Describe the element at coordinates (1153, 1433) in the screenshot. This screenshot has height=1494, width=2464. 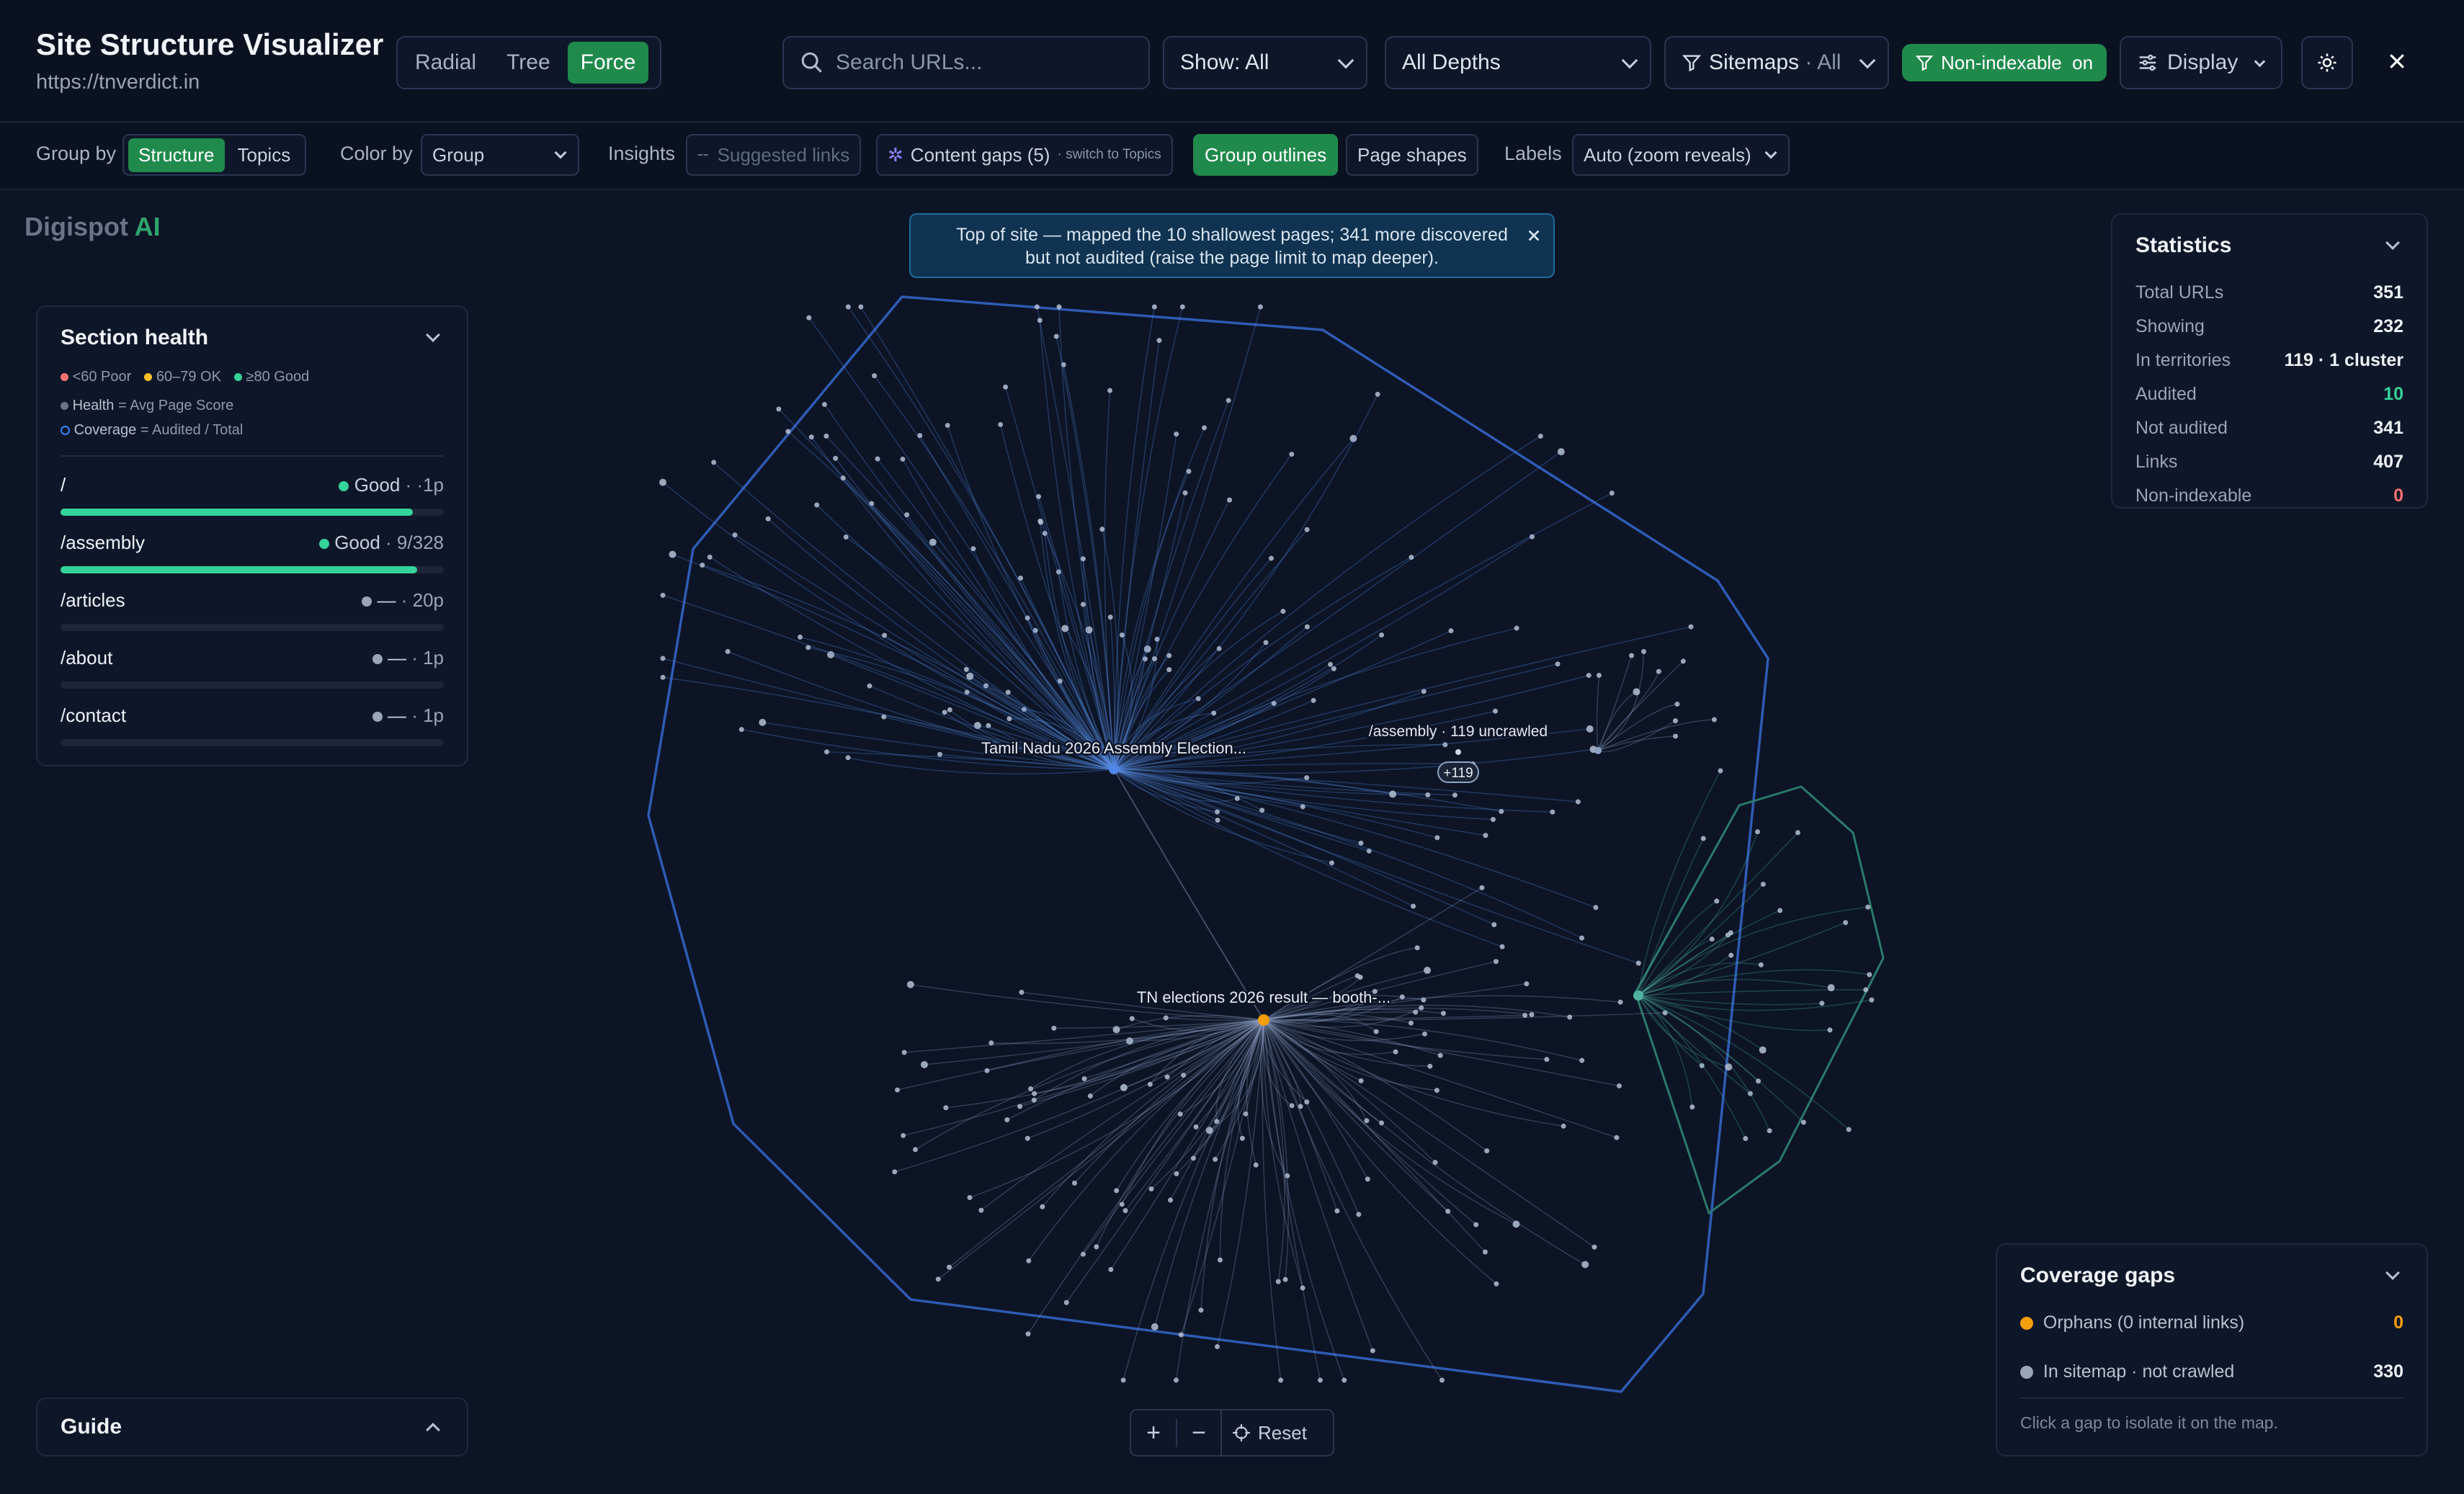
I see `zoom-in-button: +` at that location.